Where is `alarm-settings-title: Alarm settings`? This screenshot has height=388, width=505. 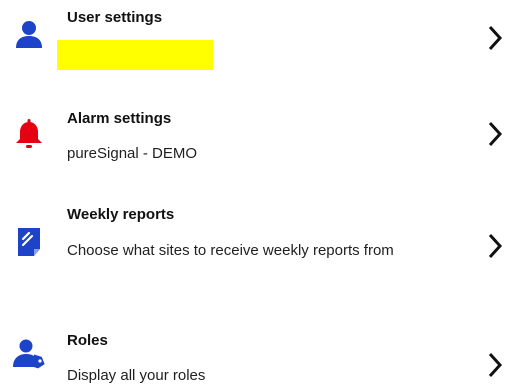
alarm-settings-title: Alarm settings is located at coordinates (119, 118).